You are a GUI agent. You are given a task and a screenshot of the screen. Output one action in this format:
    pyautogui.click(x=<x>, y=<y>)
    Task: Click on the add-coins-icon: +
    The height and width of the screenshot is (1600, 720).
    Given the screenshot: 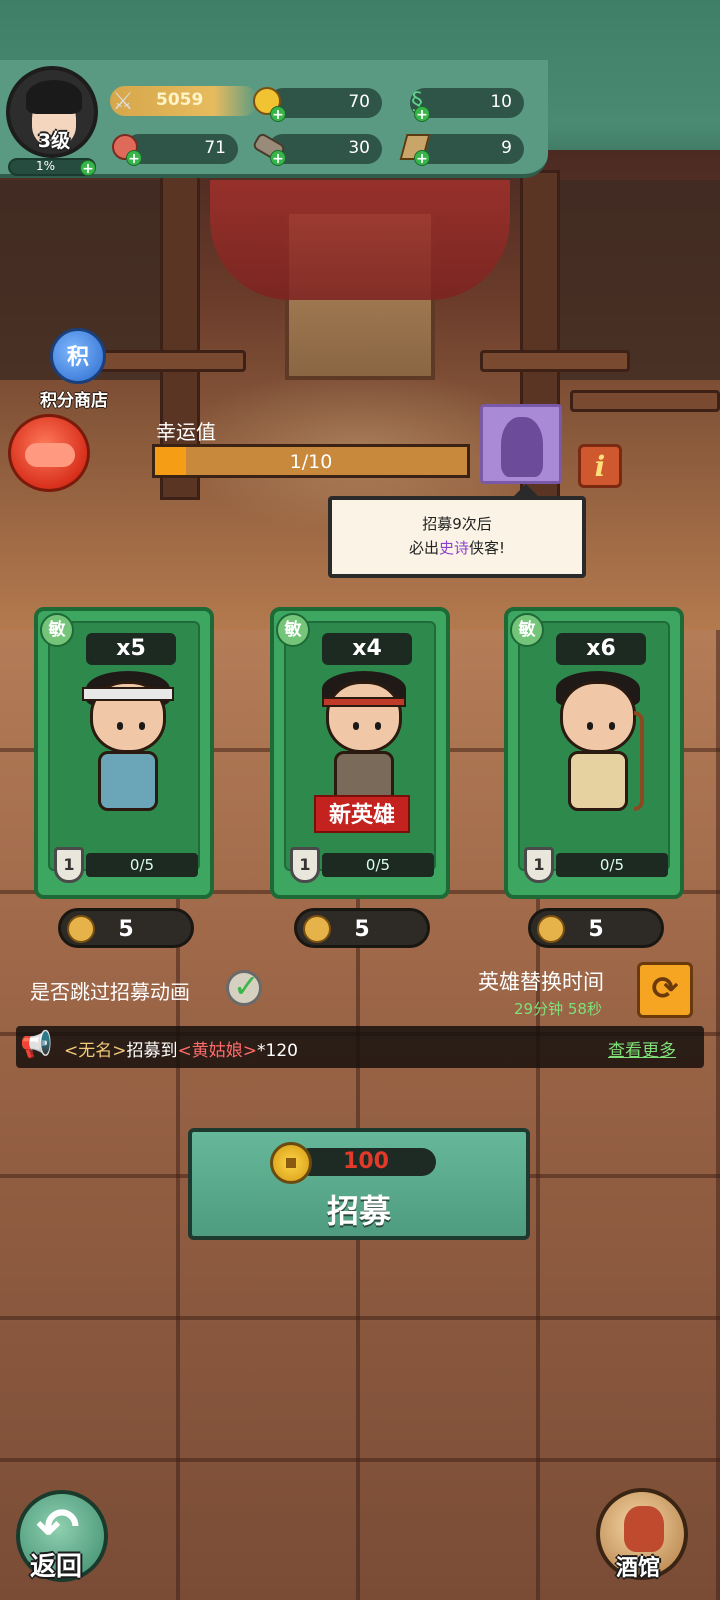 What is the action you would take?
    pyautogui.click(x=278, y=114)
    